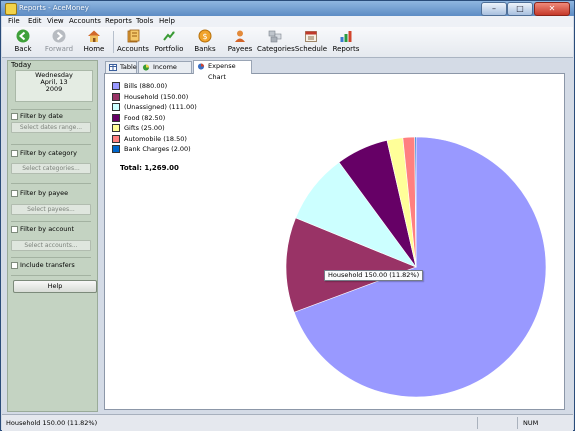  Describe the element at coordinates (552, 9) in the screenshot. I see `close-button: ✕` at that location.